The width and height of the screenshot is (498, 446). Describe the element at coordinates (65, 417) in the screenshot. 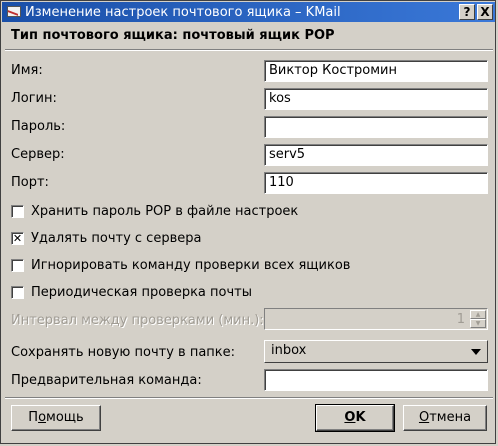

I see `help-label-part: мощь` at that location.